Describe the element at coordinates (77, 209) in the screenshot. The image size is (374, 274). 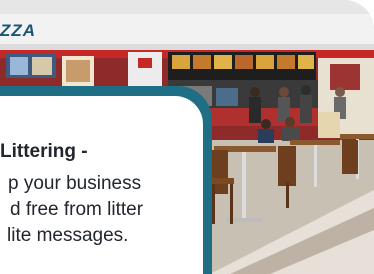
I see `panel-text-line: d free from litter` at that location.